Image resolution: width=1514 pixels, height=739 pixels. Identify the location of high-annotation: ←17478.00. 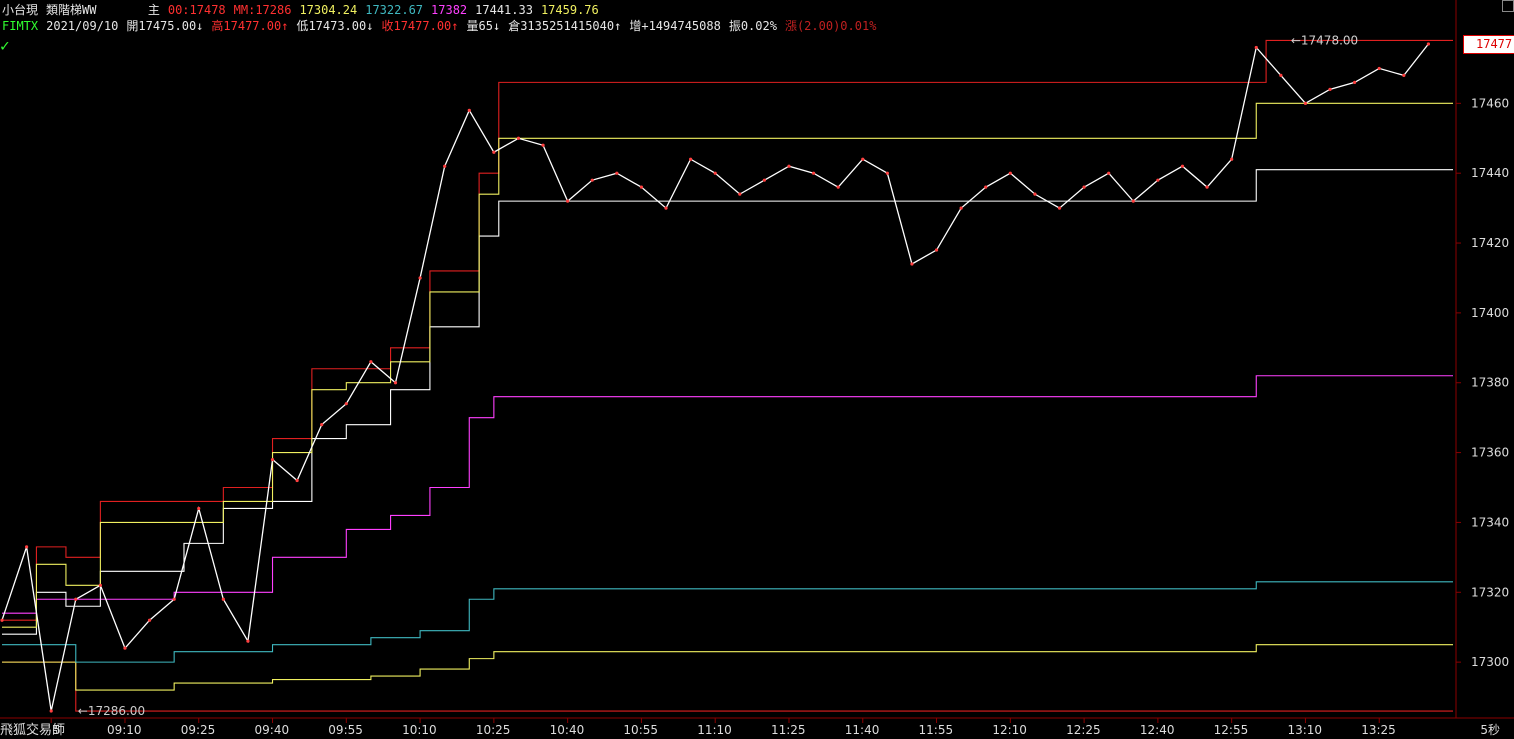
(1324, 40).